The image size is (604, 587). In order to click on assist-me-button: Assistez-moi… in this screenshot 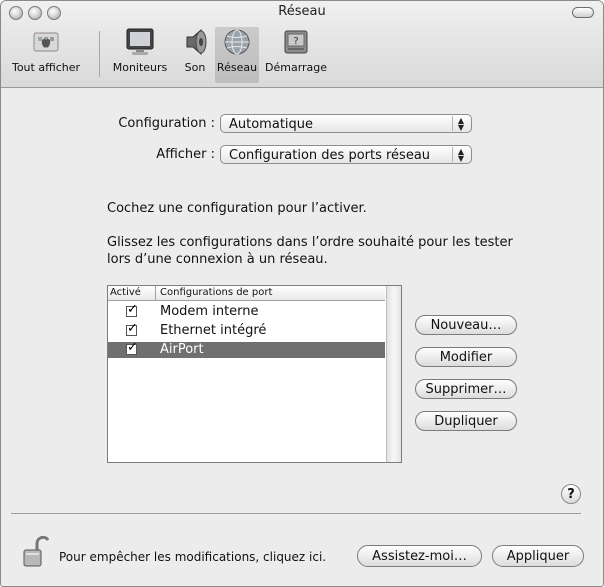, I will do `click(419, 556)`.